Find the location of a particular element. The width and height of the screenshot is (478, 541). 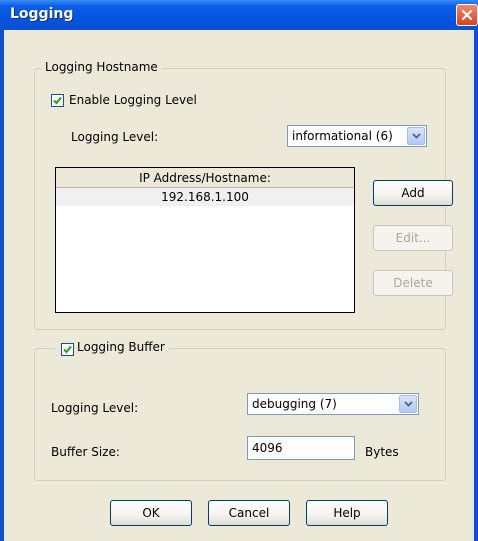

add-button-label: Add is located at coordinates (413, 193).